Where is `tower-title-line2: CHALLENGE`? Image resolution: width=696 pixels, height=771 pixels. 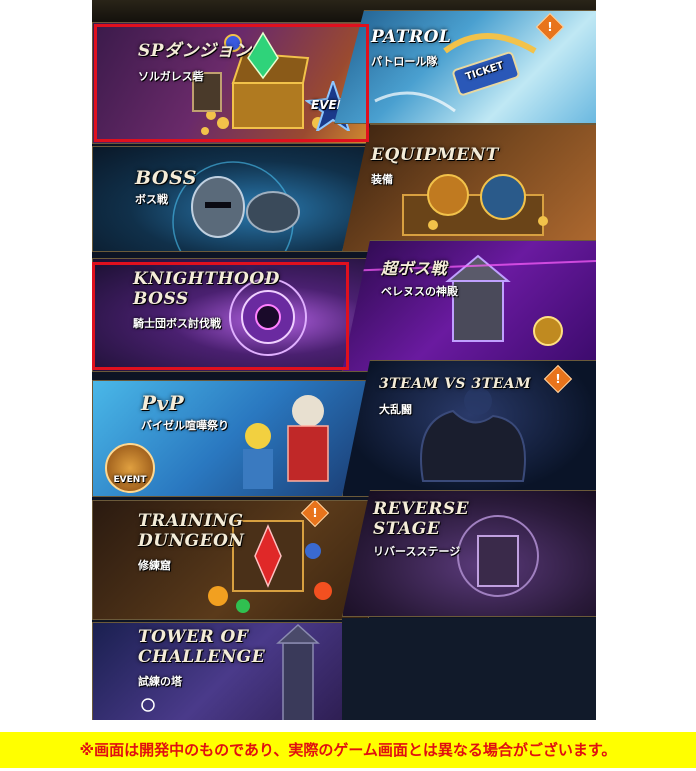 tower-title-line2: CHALLENGE is located at coordinates (202, 657).